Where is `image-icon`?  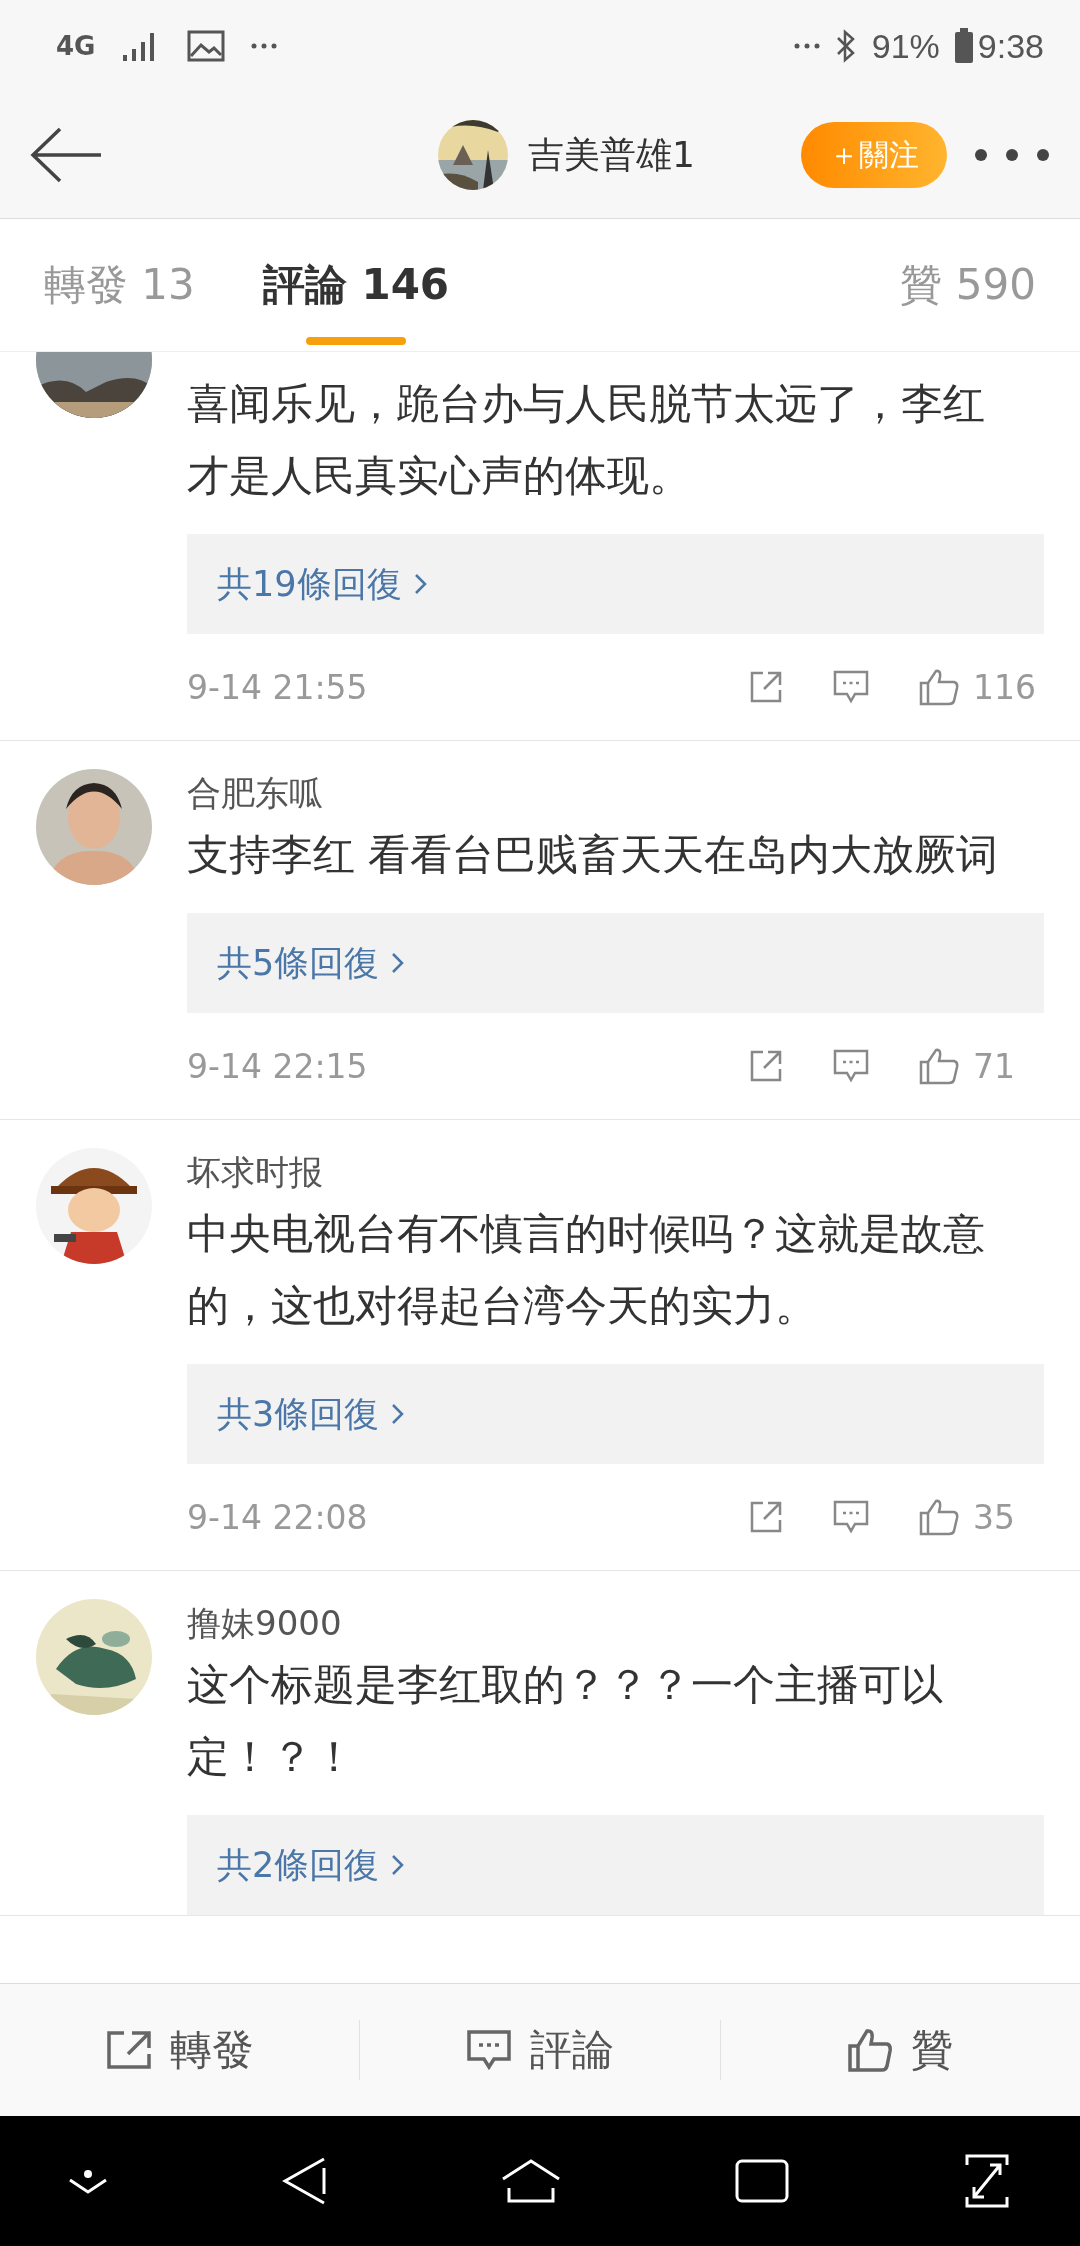 image-icon is located at coordinates (206, 46).